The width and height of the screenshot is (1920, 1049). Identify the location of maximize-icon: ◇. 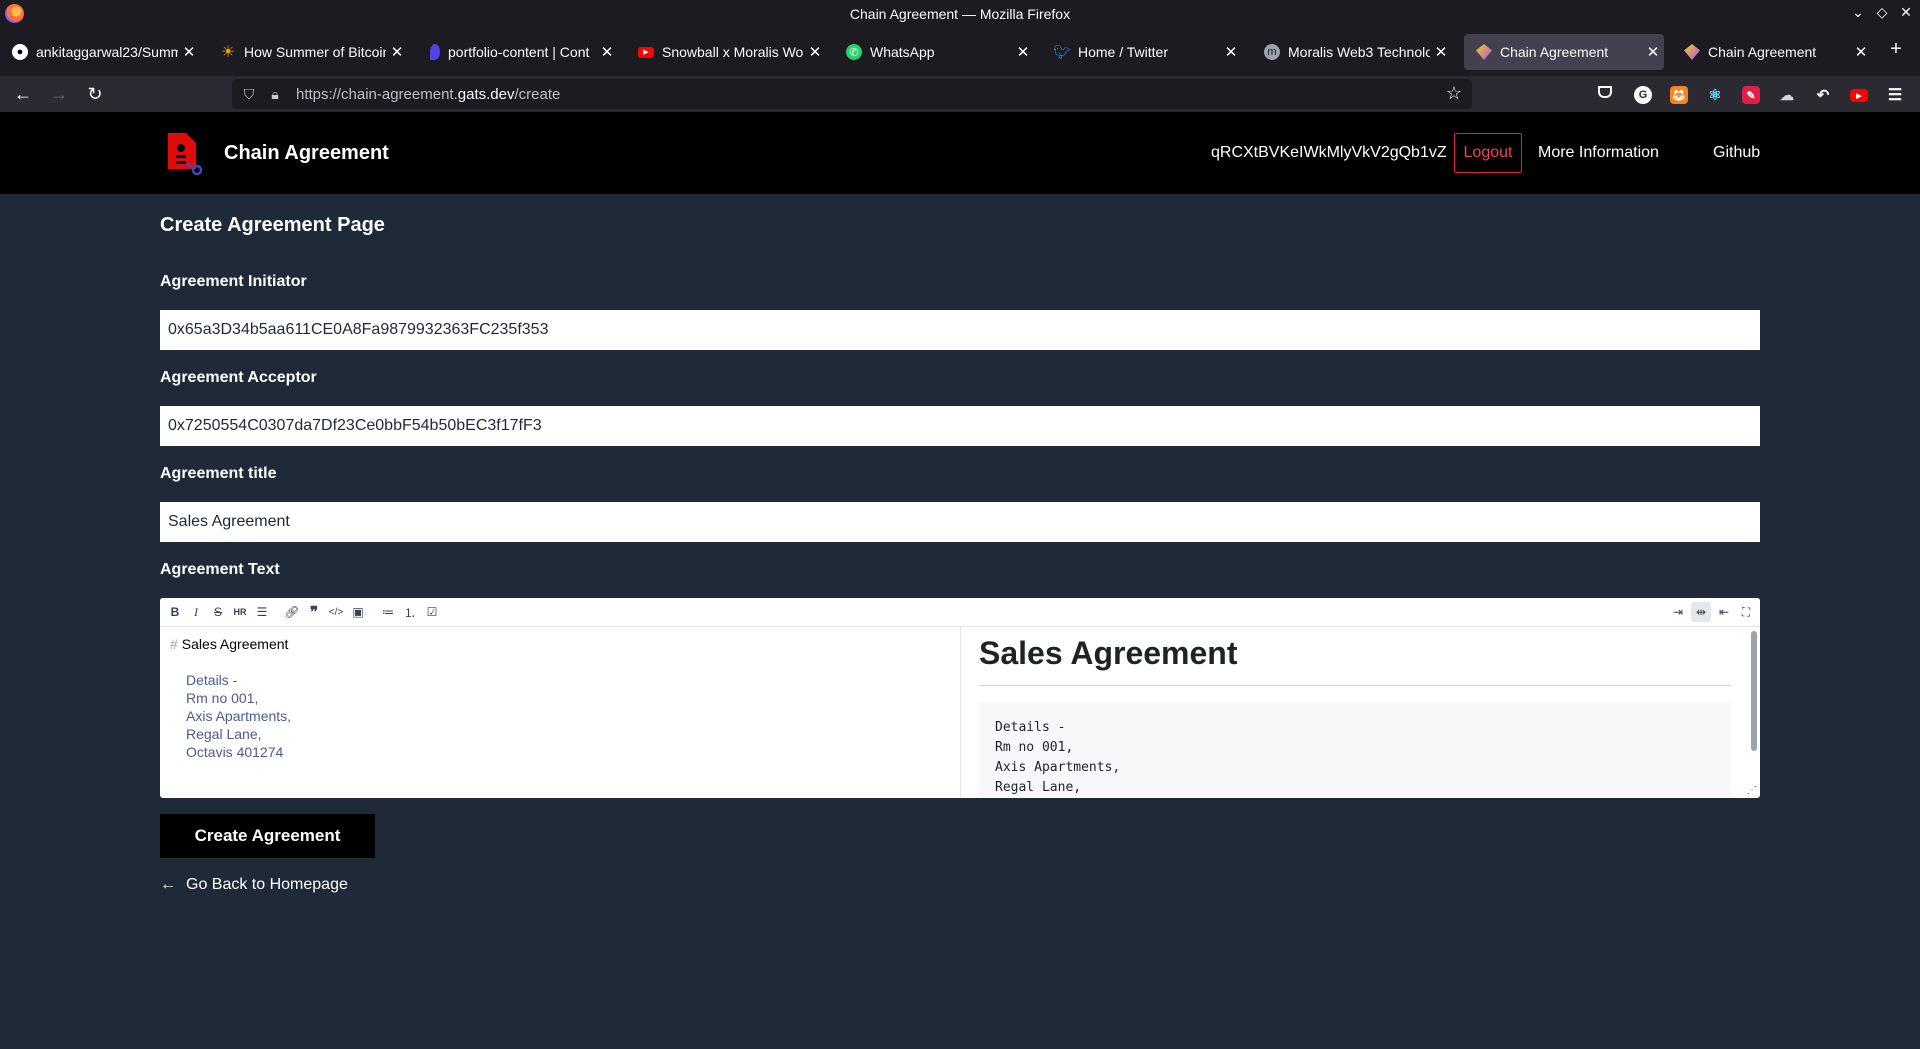
(1882, 12).